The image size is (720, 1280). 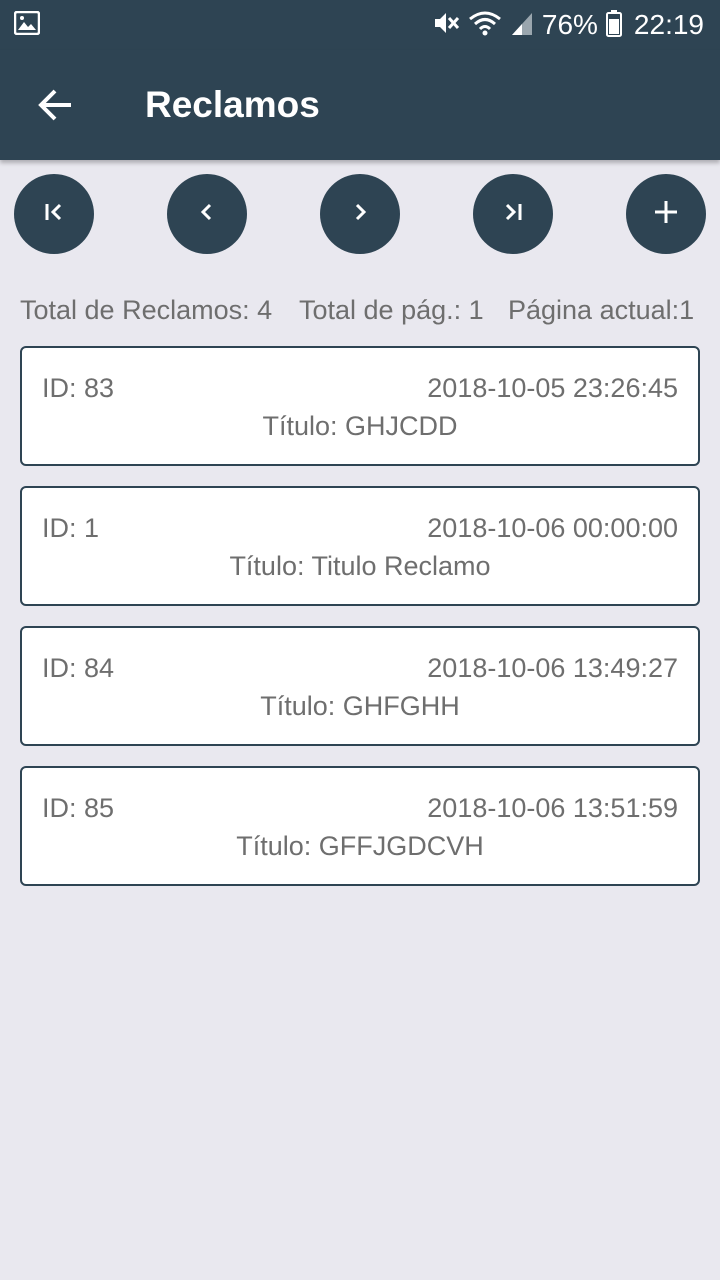 I want to click on last-page-button, so click(x=513, y=214).